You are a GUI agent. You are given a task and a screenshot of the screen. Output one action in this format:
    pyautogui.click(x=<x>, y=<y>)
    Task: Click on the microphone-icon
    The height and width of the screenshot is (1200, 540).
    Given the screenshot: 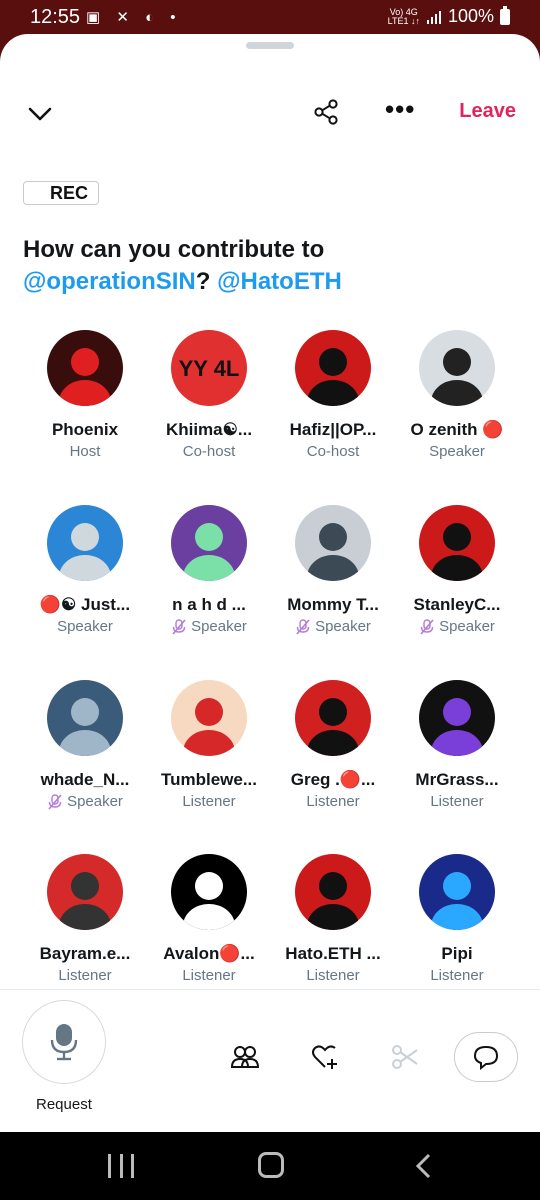 What is the action you would take?
    pyautogui.click(x=64, y=1042)
    